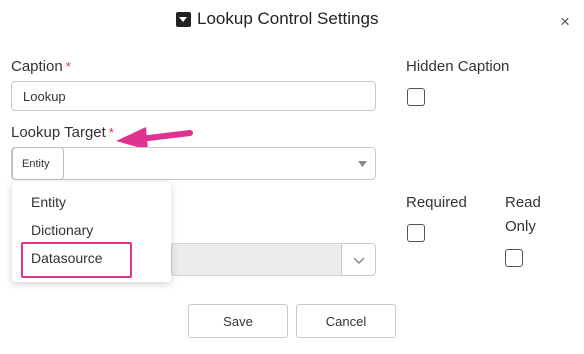 Image resolution: width=584 pixels, height=354 pixels. Describe the element at coordinates (193, 96) in the screenshot. I see `caption-input: Lookup` at that location.